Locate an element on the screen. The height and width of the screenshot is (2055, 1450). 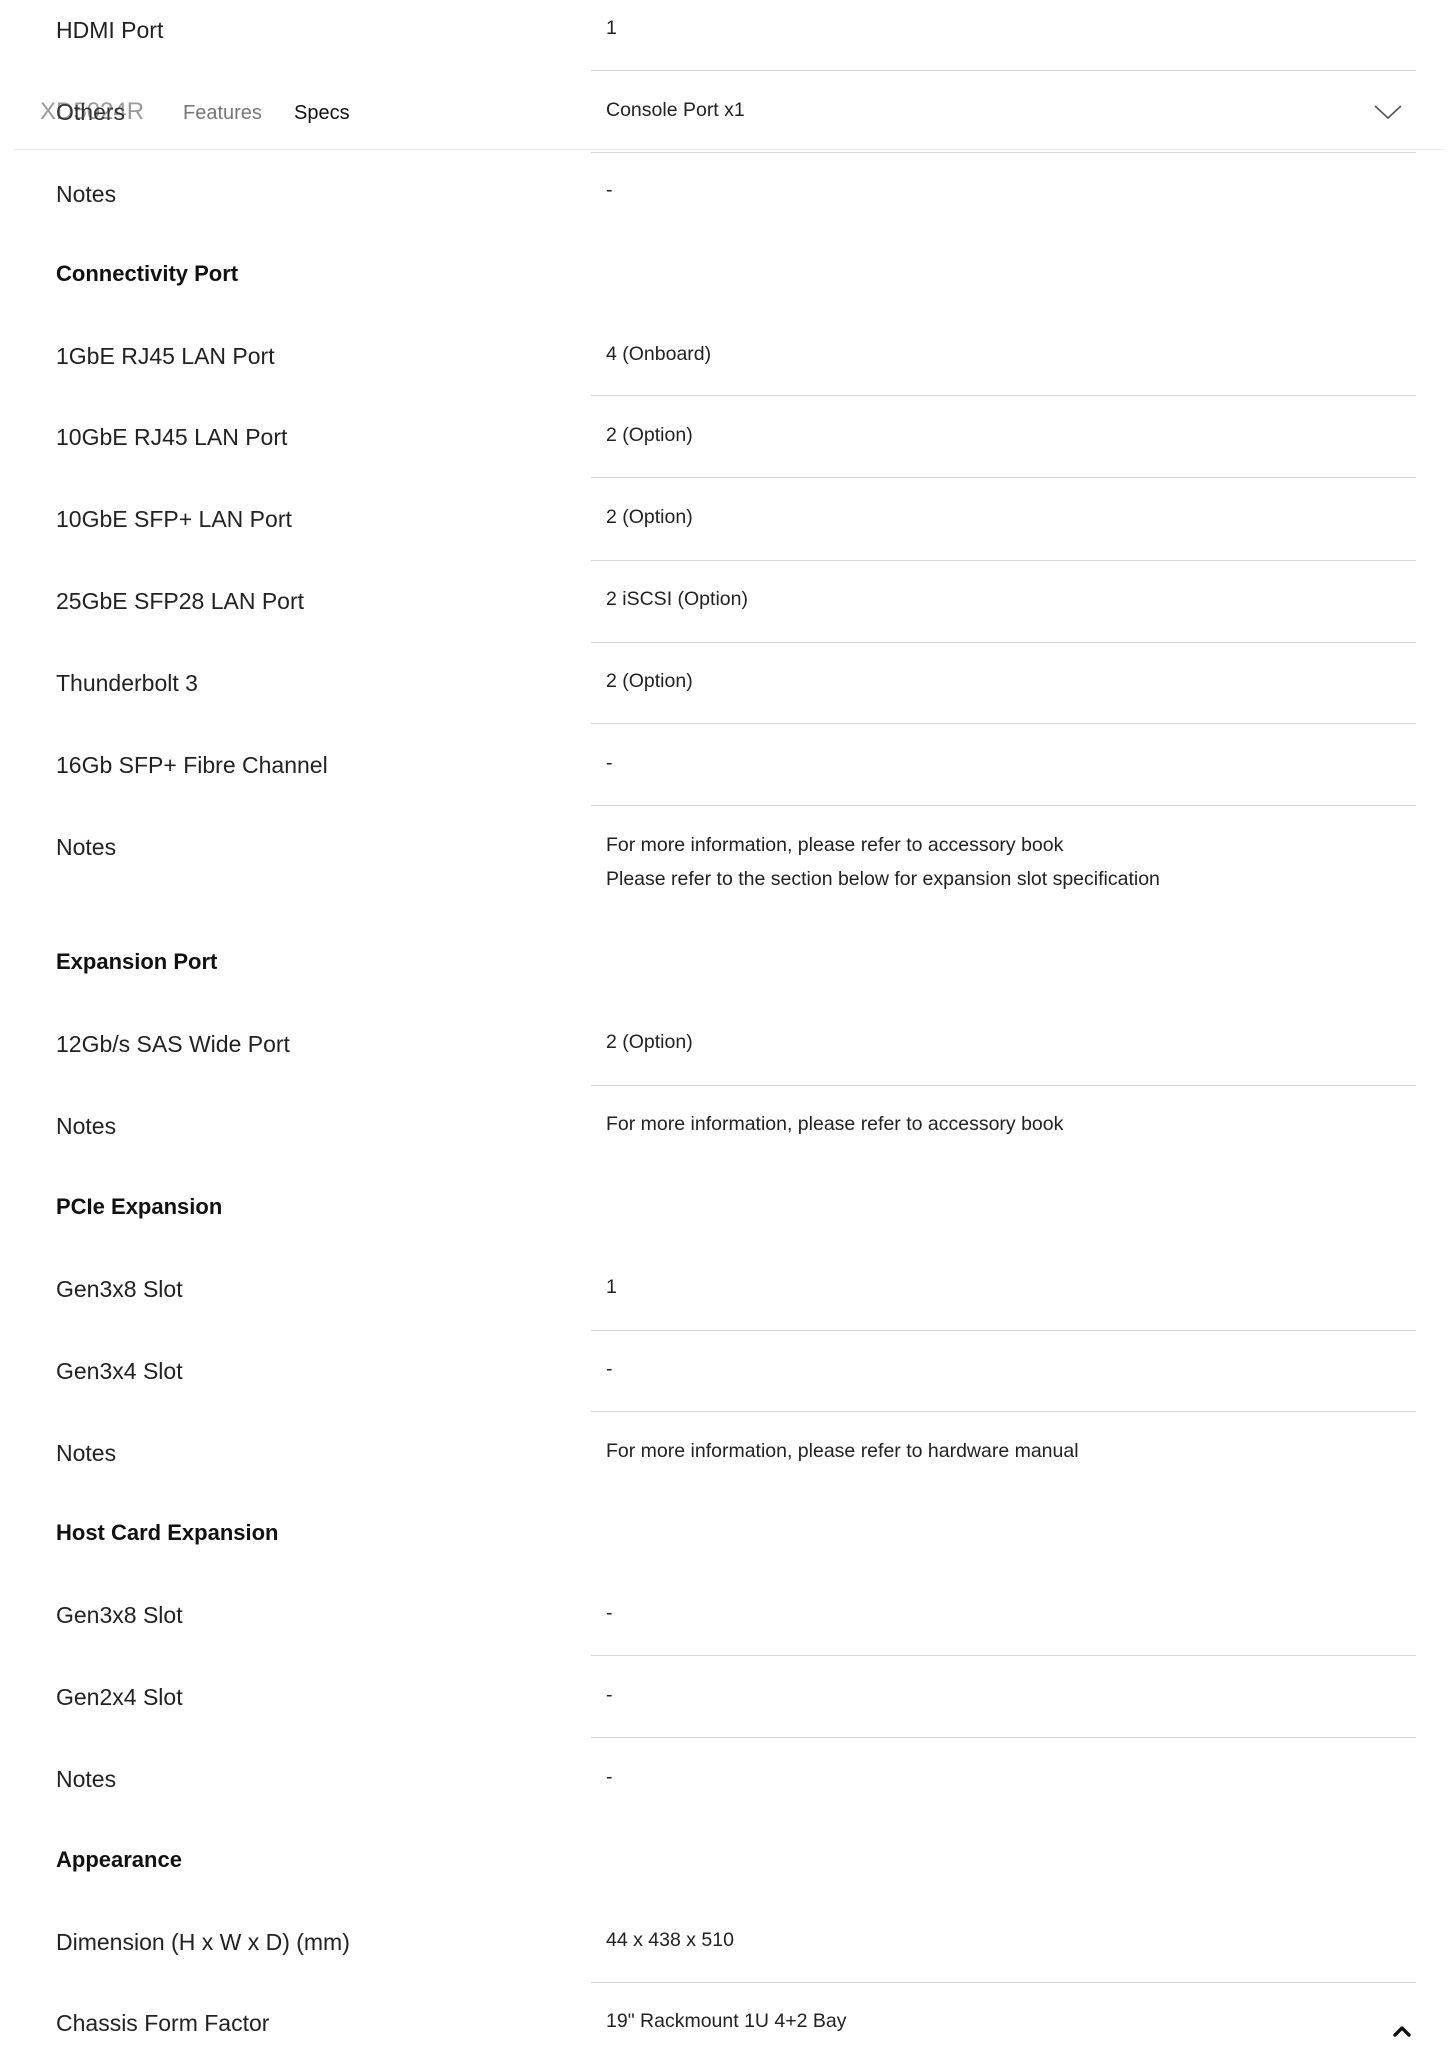
spec-value: 2 iSCSI (Option) is located at coordinates (677, 599).